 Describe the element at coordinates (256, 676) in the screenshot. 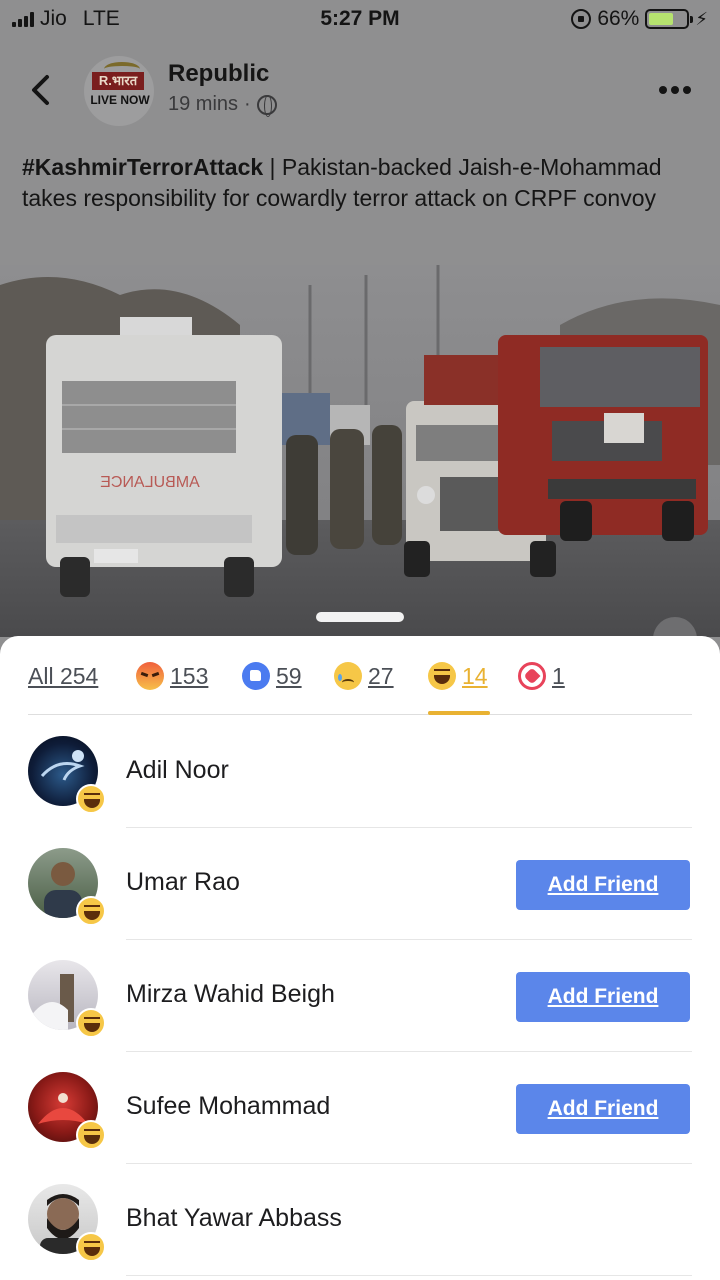

I see `like-icon` at that location.